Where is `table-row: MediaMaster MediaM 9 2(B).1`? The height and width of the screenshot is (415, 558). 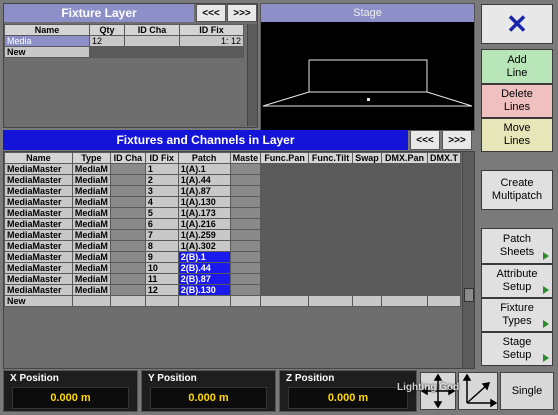 table-row: MediaMaster MediaM 9 2(B).1 is located at coordinates (232, 257).